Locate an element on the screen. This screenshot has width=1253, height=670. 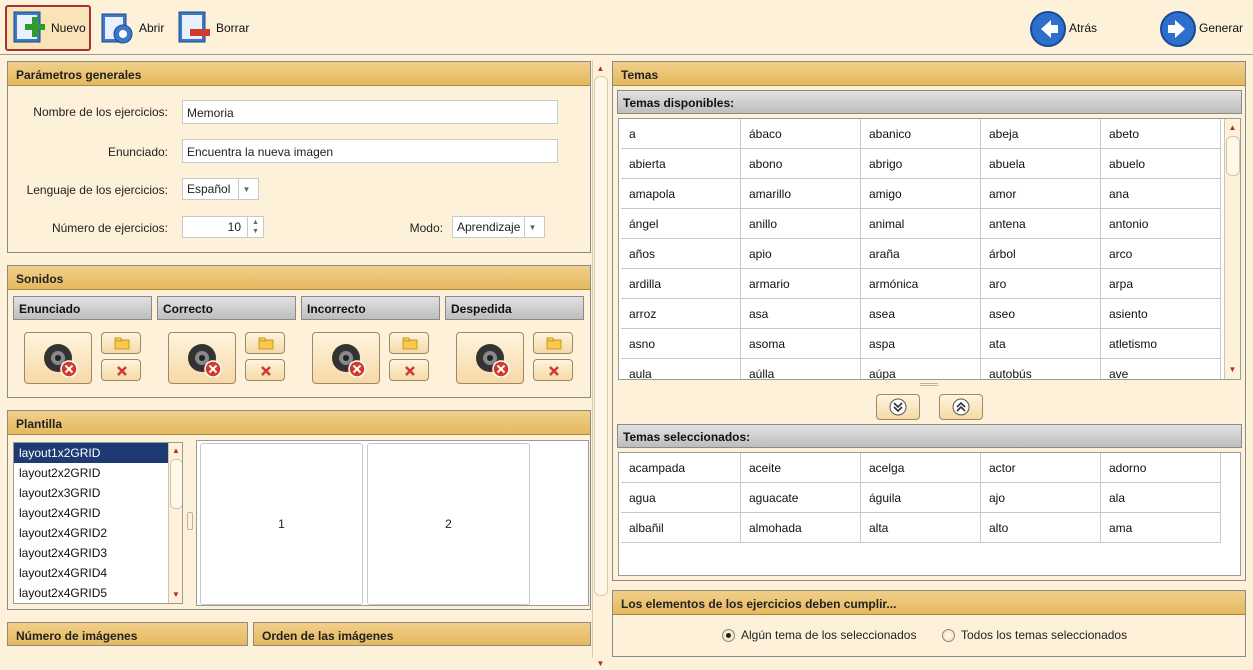
tema-cell: amor is located at coordinates (1041, 194).